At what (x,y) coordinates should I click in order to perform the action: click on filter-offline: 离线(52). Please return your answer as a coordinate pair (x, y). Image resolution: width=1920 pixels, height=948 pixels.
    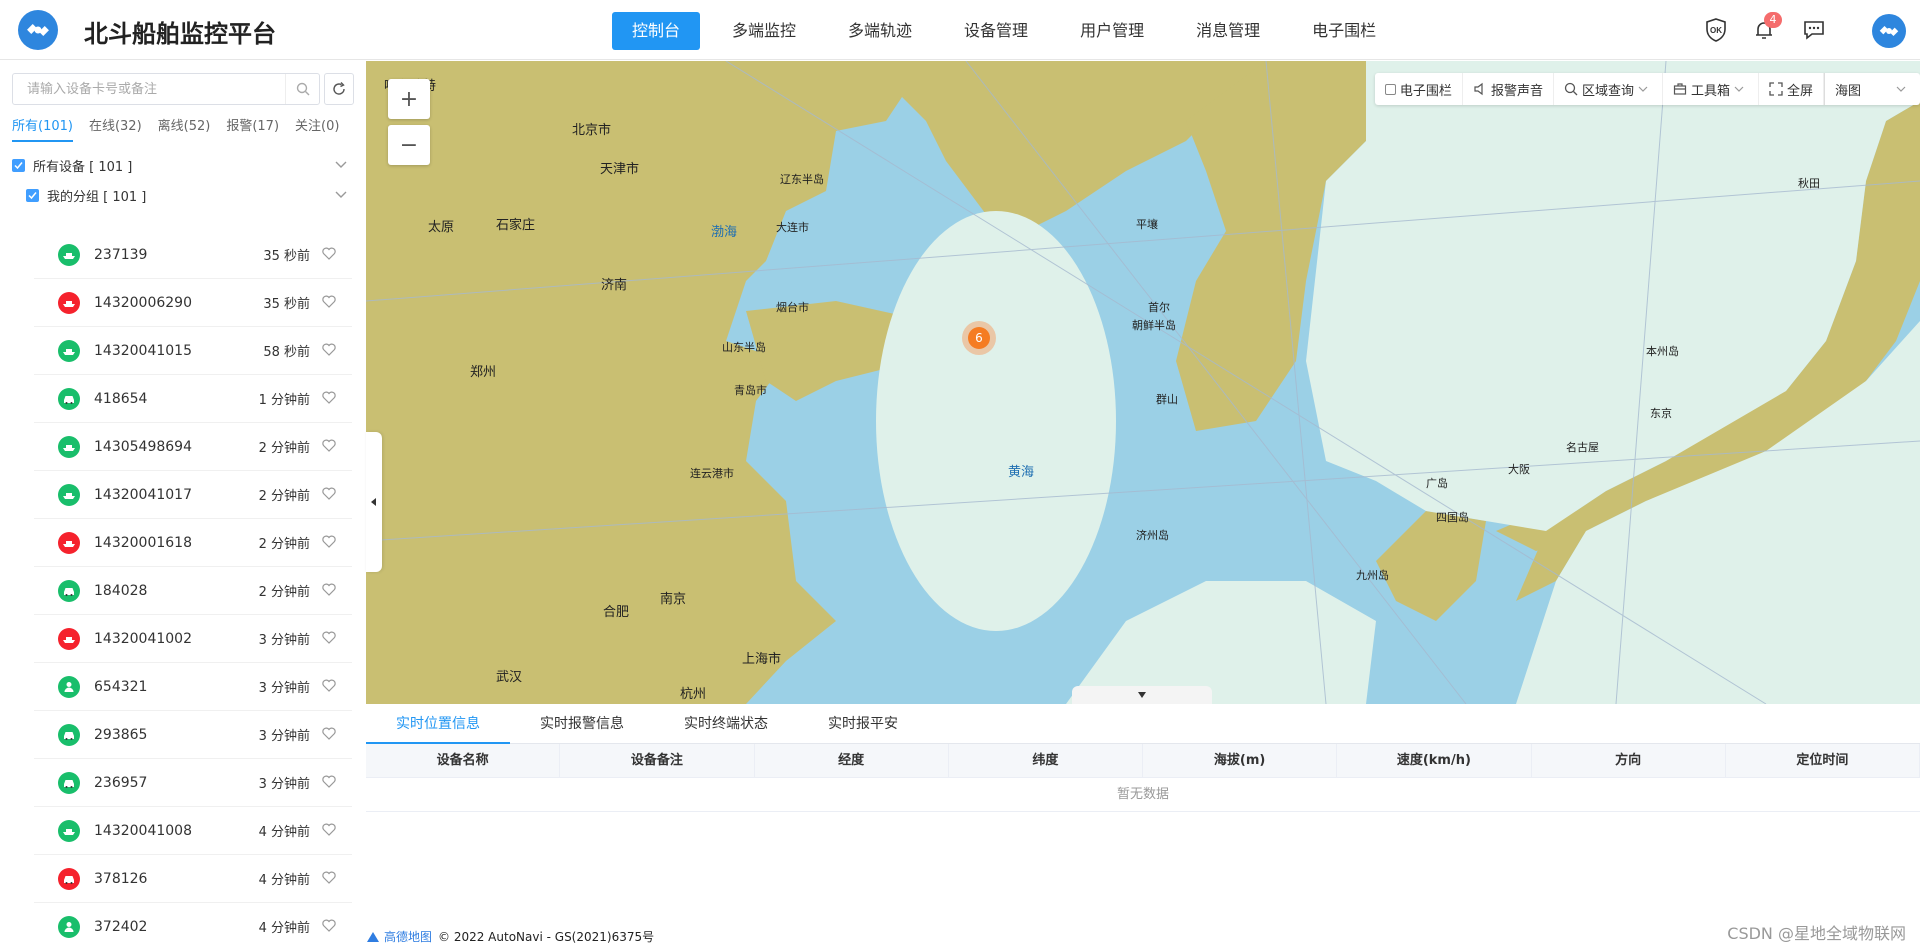
    Looking at the image, I should click on (184, 128).